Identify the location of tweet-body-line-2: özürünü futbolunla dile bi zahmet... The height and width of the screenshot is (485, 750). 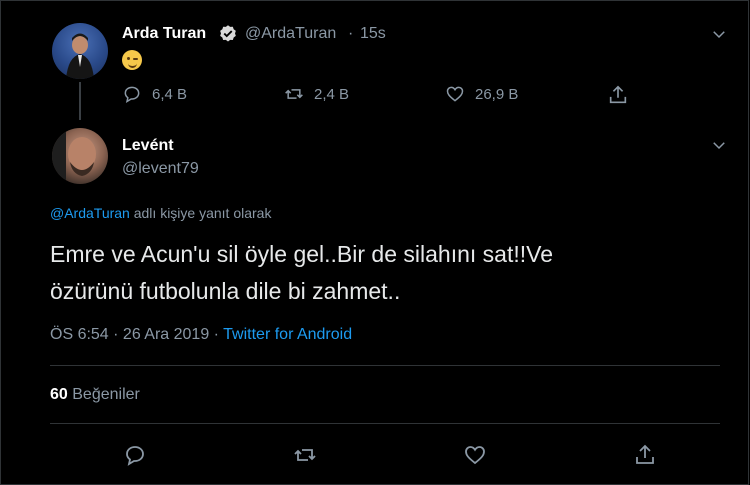
(225, 291).